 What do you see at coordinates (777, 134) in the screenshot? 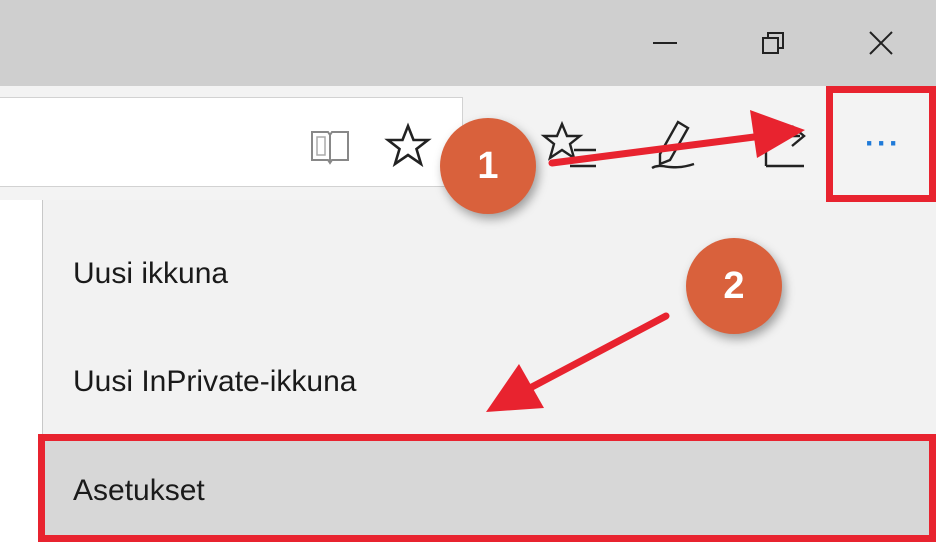
I see `arrow-1-head` at bounding box center [777, 134].